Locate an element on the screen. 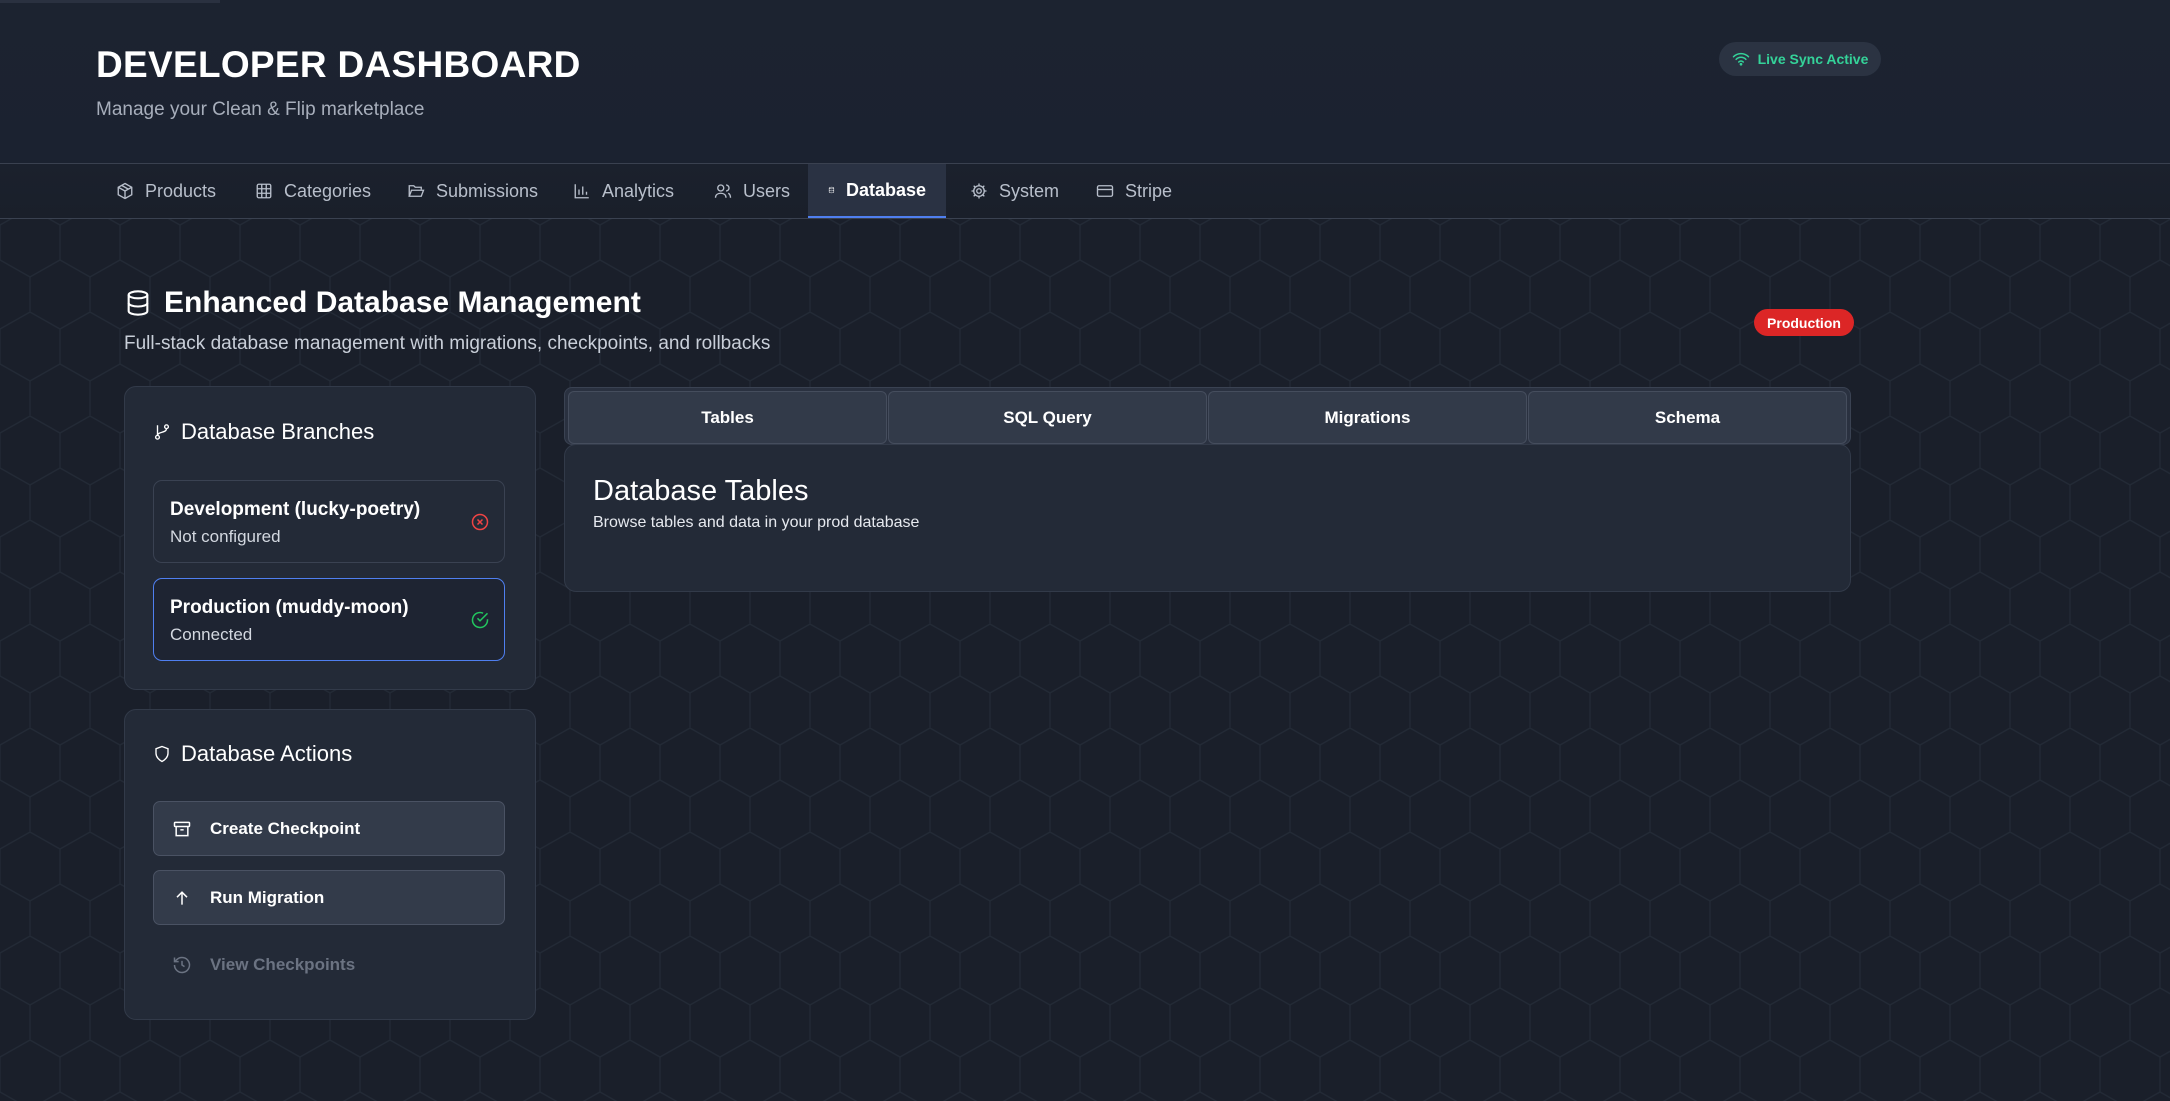  view-checkpoints-button: View Checkpoints is located at coordinates (329, 964).